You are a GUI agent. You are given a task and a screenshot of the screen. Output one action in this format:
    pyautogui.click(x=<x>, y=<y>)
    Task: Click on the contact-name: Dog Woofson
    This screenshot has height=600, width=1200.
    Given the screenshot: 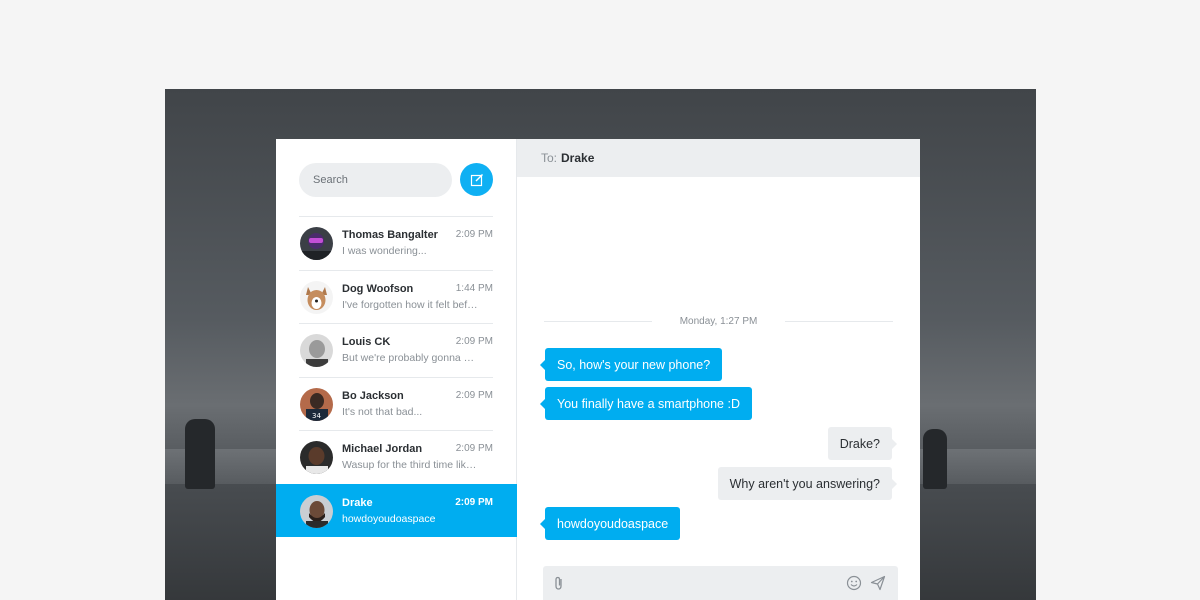 What is the action you would take?
    pyautogui.click(x=378, y=288)
    